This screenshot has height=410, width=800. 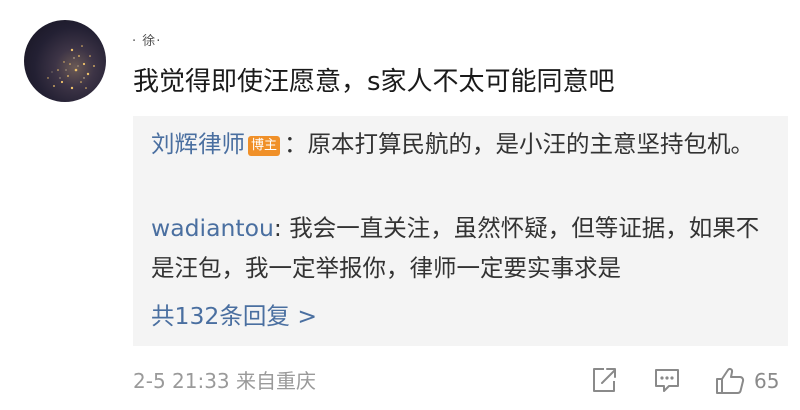 I want to click on blogger-badge: 博主, so click(x=264, y=146).